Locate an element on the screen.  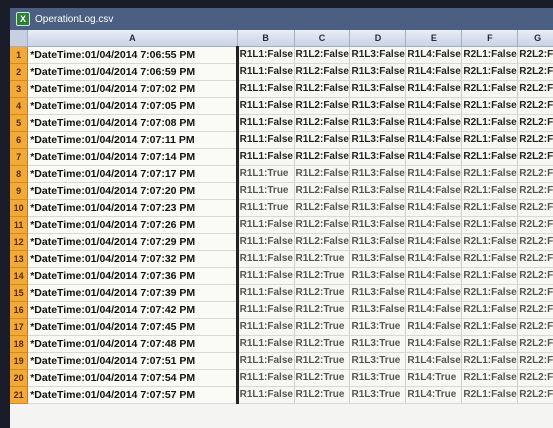
cell-a: *DateTime:01/04/2014 7:07:05 PM is located at coordinates (133, 106).